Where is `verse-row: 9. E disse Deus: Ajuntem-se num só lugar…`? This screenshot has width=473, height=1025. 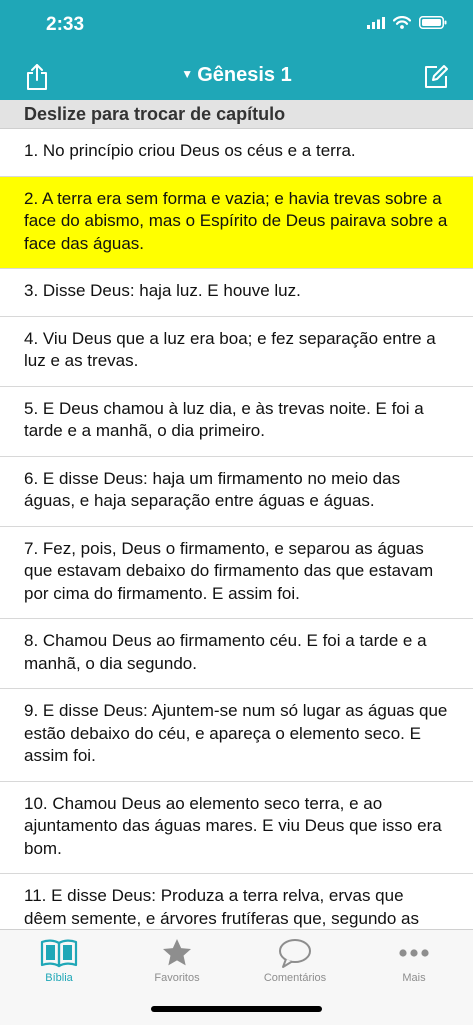
verse-row: 9. E disse Deus: Ajuntem-se num só lugar… is located at coordinates (236, 735).